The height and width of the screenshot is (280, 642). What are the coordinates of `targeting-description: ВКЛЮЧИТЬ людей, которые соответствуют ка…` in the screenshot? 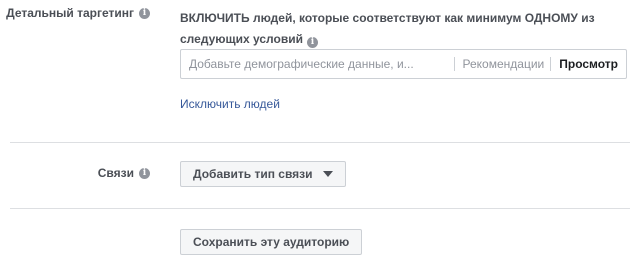 It's located at (405, 29).